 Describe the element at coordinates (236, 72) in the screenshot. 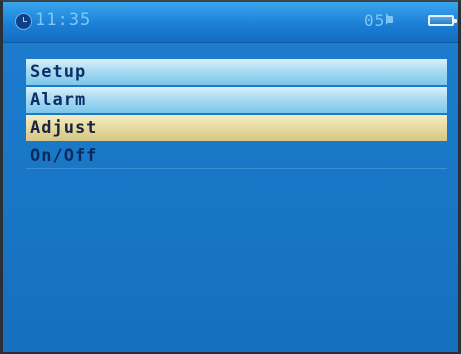

I see `menu-item-setup: Setup` at that location.